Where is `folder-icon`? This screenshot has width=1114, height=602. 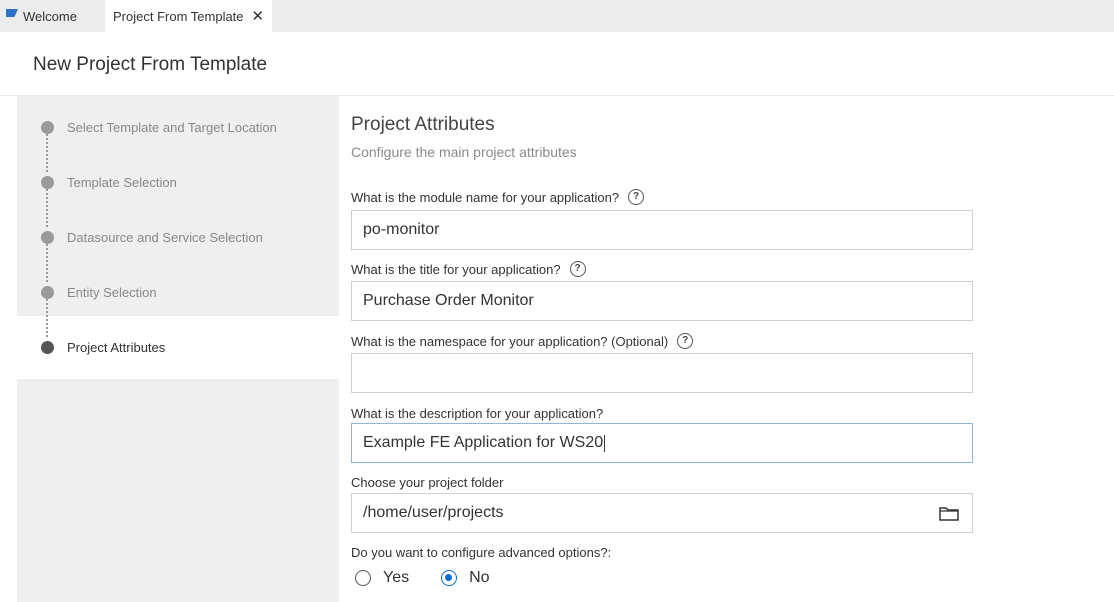 folder-icon is located at coordinates (949, 513).